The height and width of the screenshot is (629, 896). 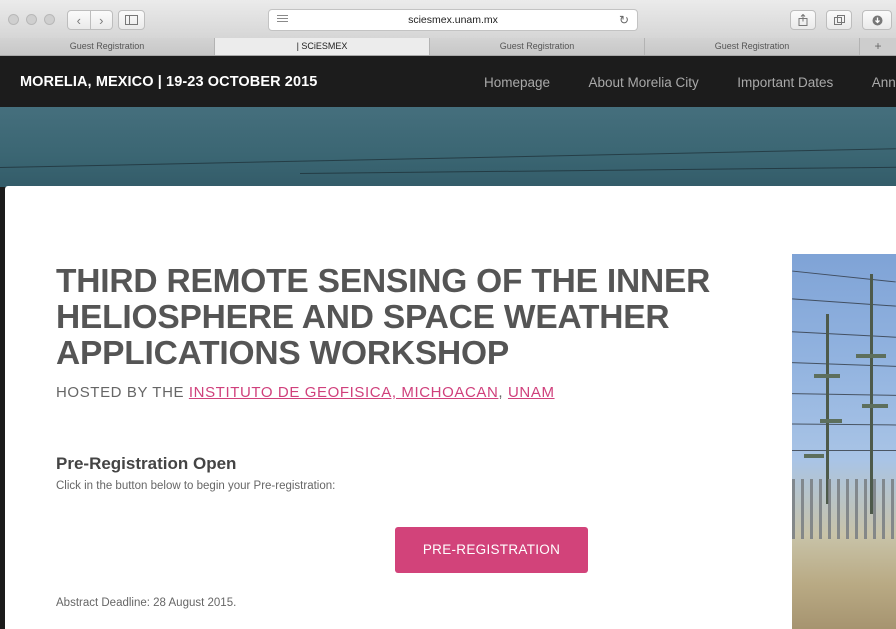 I want to click on hosted-prefix: HOSTED BY THE, so click(x=122, y=392).